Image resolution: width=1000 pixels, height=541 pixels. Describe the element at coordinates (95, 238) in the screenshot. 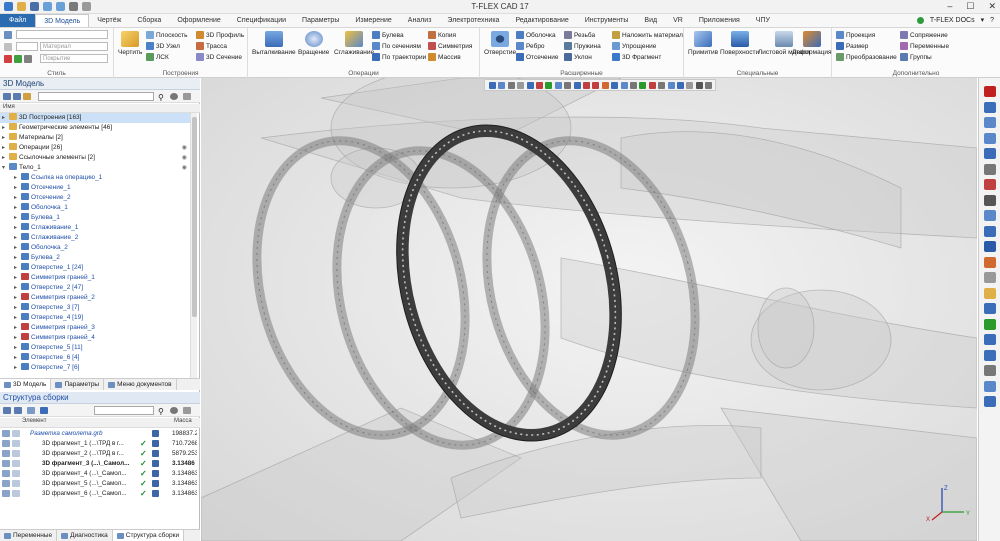

I see `tree-item: ▸ Сглаживание_2` at that location.